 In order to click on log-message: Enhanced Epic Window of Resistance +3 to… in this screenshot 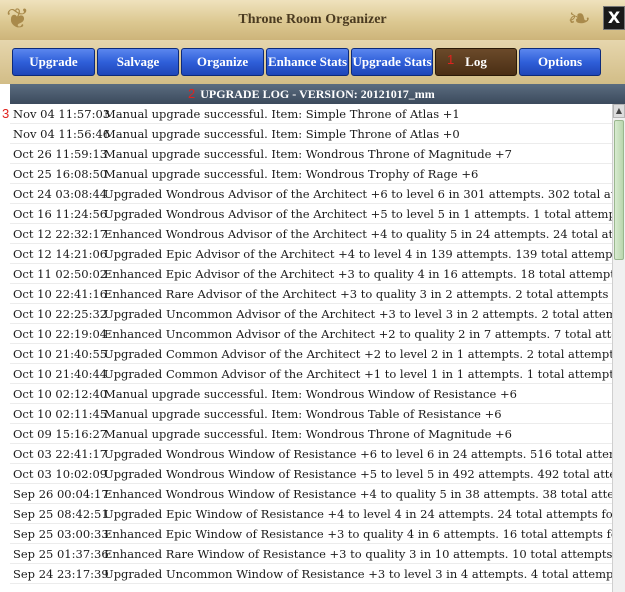, I will do `click(358, 534)`.